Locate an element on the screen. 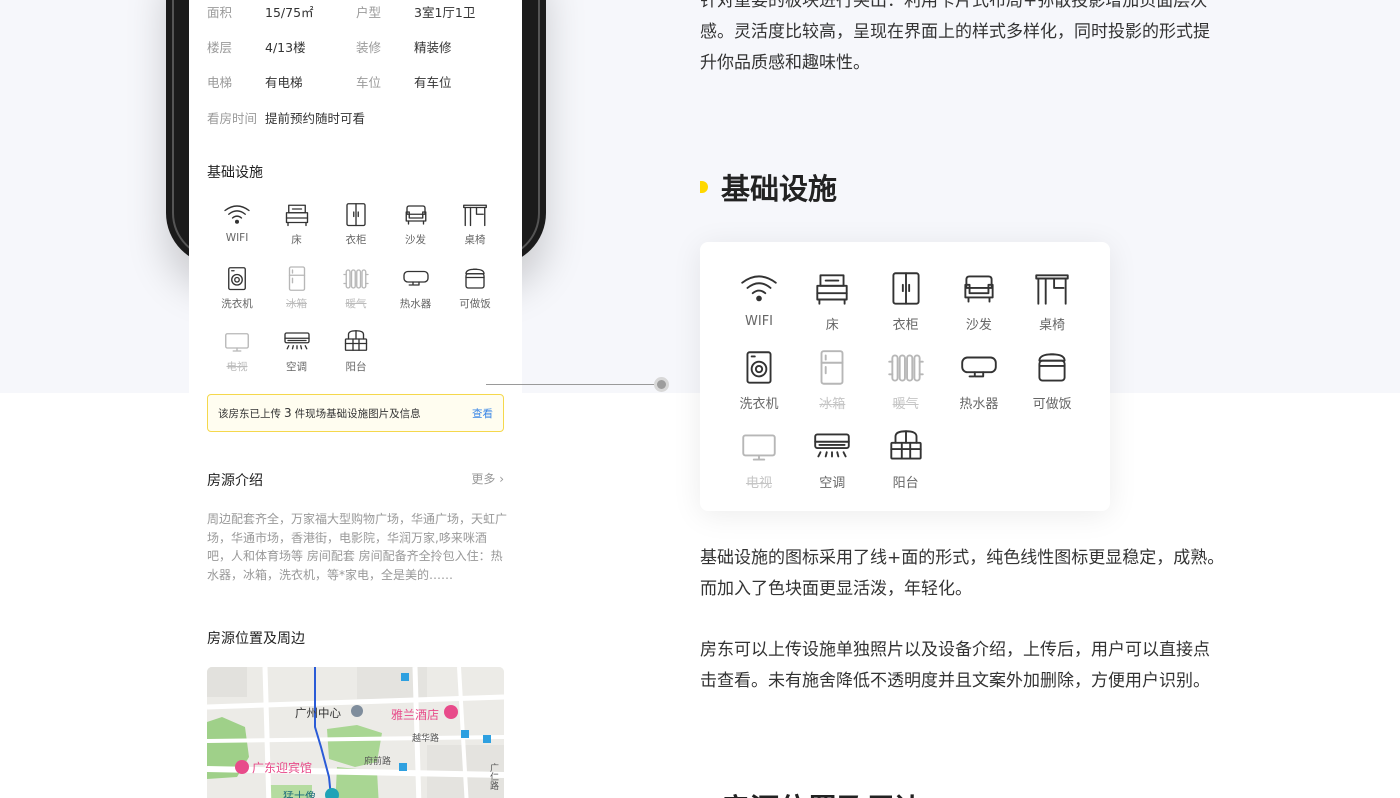  map-poi-center: 广州中心 is located at coordinates (318, 713).